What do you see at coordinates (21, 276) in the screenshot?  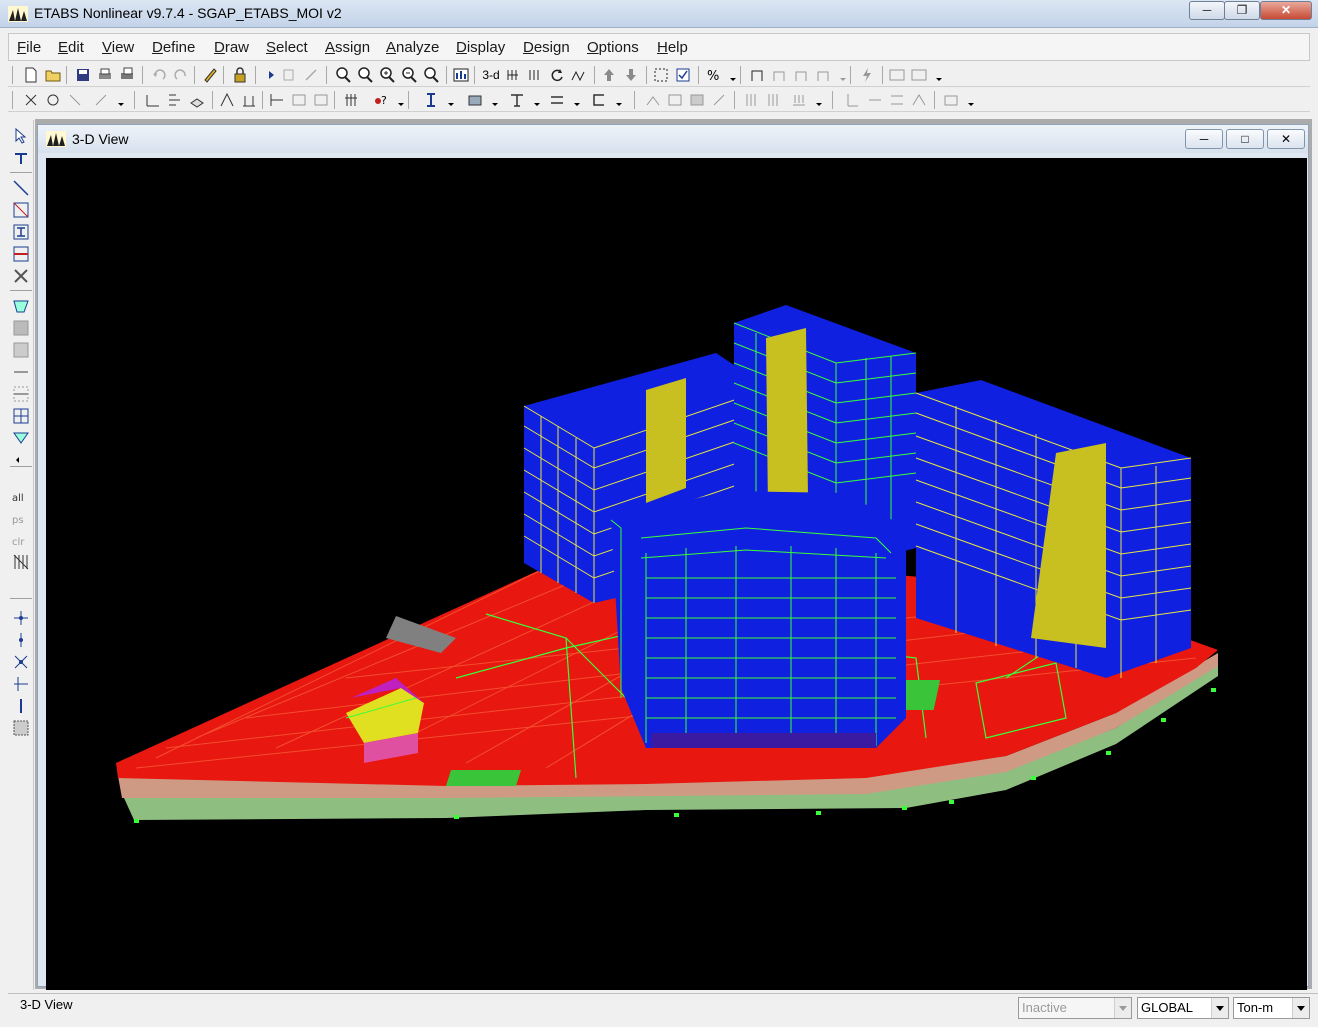 I see `create-braces-button` at bounding box center [21, 276].